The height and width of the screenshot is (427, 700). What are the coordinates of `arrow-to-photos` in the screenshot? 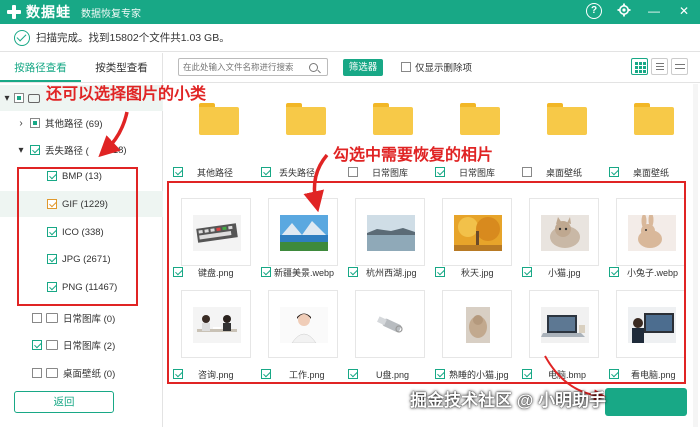 It's located at (316, 183).